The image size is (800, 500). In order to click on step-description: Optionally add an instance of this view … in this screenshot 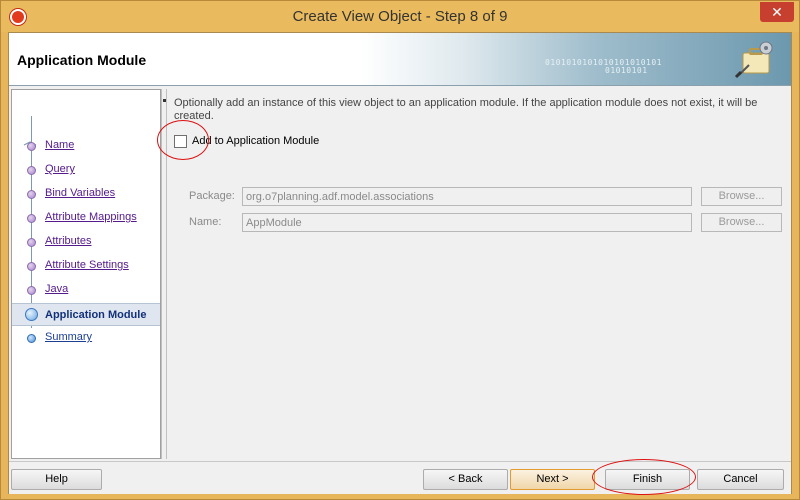, I will do `click(466, 109)`.